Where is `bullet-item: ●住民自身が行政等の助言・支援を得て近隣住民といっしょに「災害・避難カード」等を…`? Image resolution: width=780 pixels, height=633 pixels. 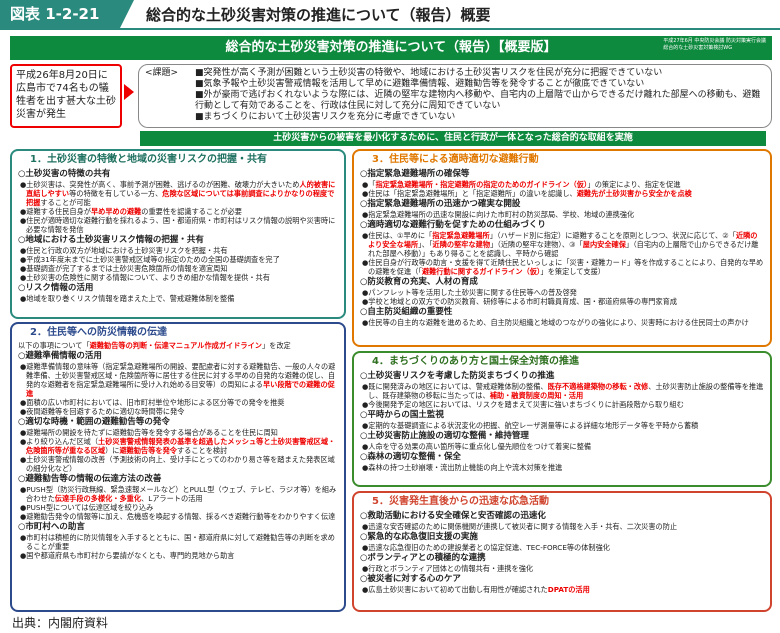 bullet-item: ●住民自身が行政等の助言・支援を得て近隣住民といっしょに「災害・避難カード」等を… is located at coordinates (563, 267).